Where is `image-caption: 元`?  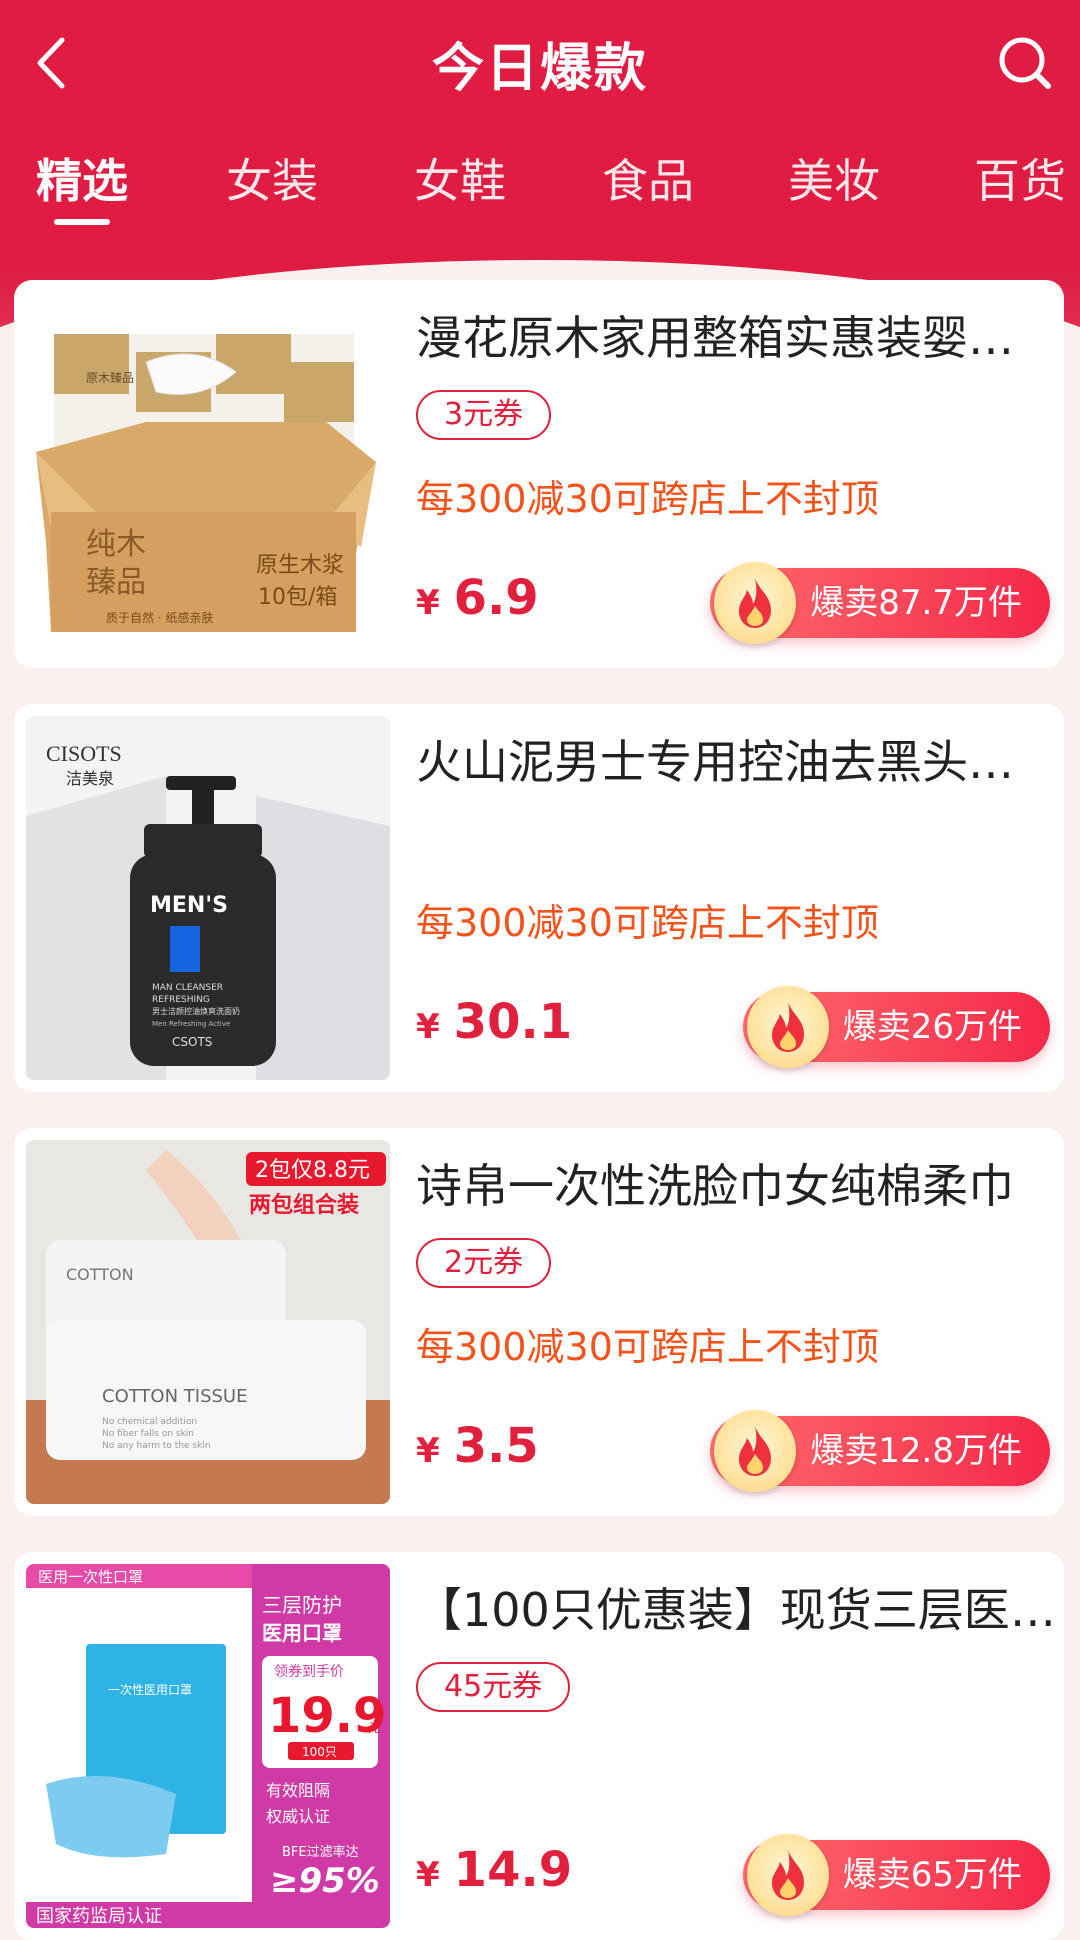 image-caption: 元 is located at coordinates (374, 1728).